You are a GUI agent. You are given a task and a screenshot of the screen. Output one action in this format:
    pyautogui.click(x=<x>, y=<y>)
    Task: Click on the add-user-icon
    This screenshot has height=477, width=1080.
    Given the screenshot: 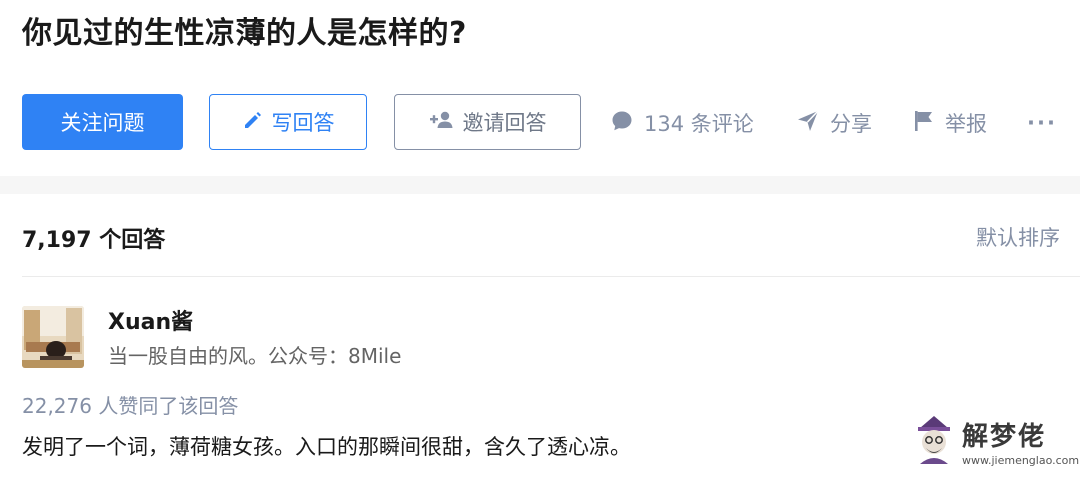 What is the action you would take?
    pyautogui.click(x=442, y=122)
    